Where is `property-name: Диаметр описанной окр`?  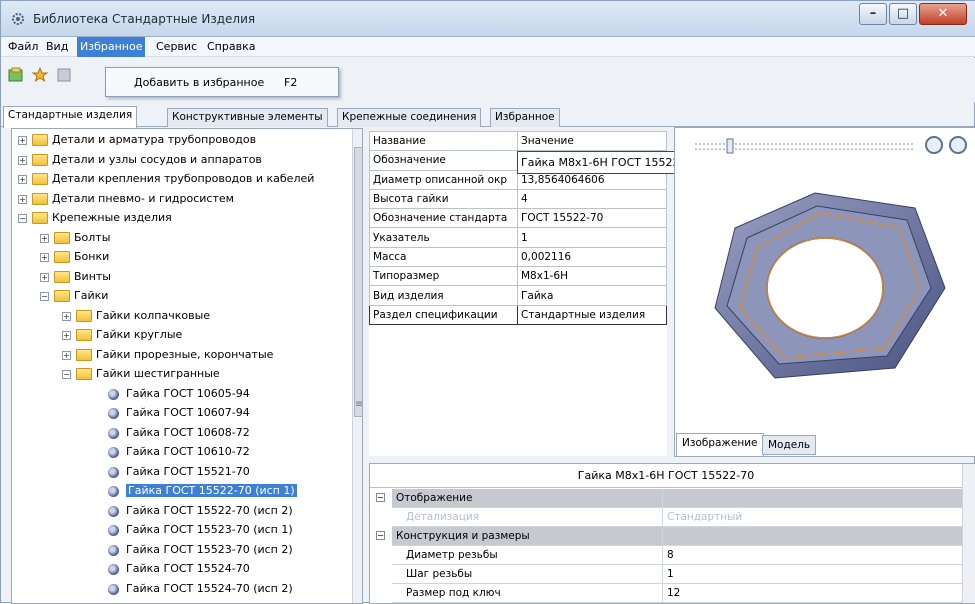
property-name: Диаметр описанной окр is located at coordinates (443, 179).